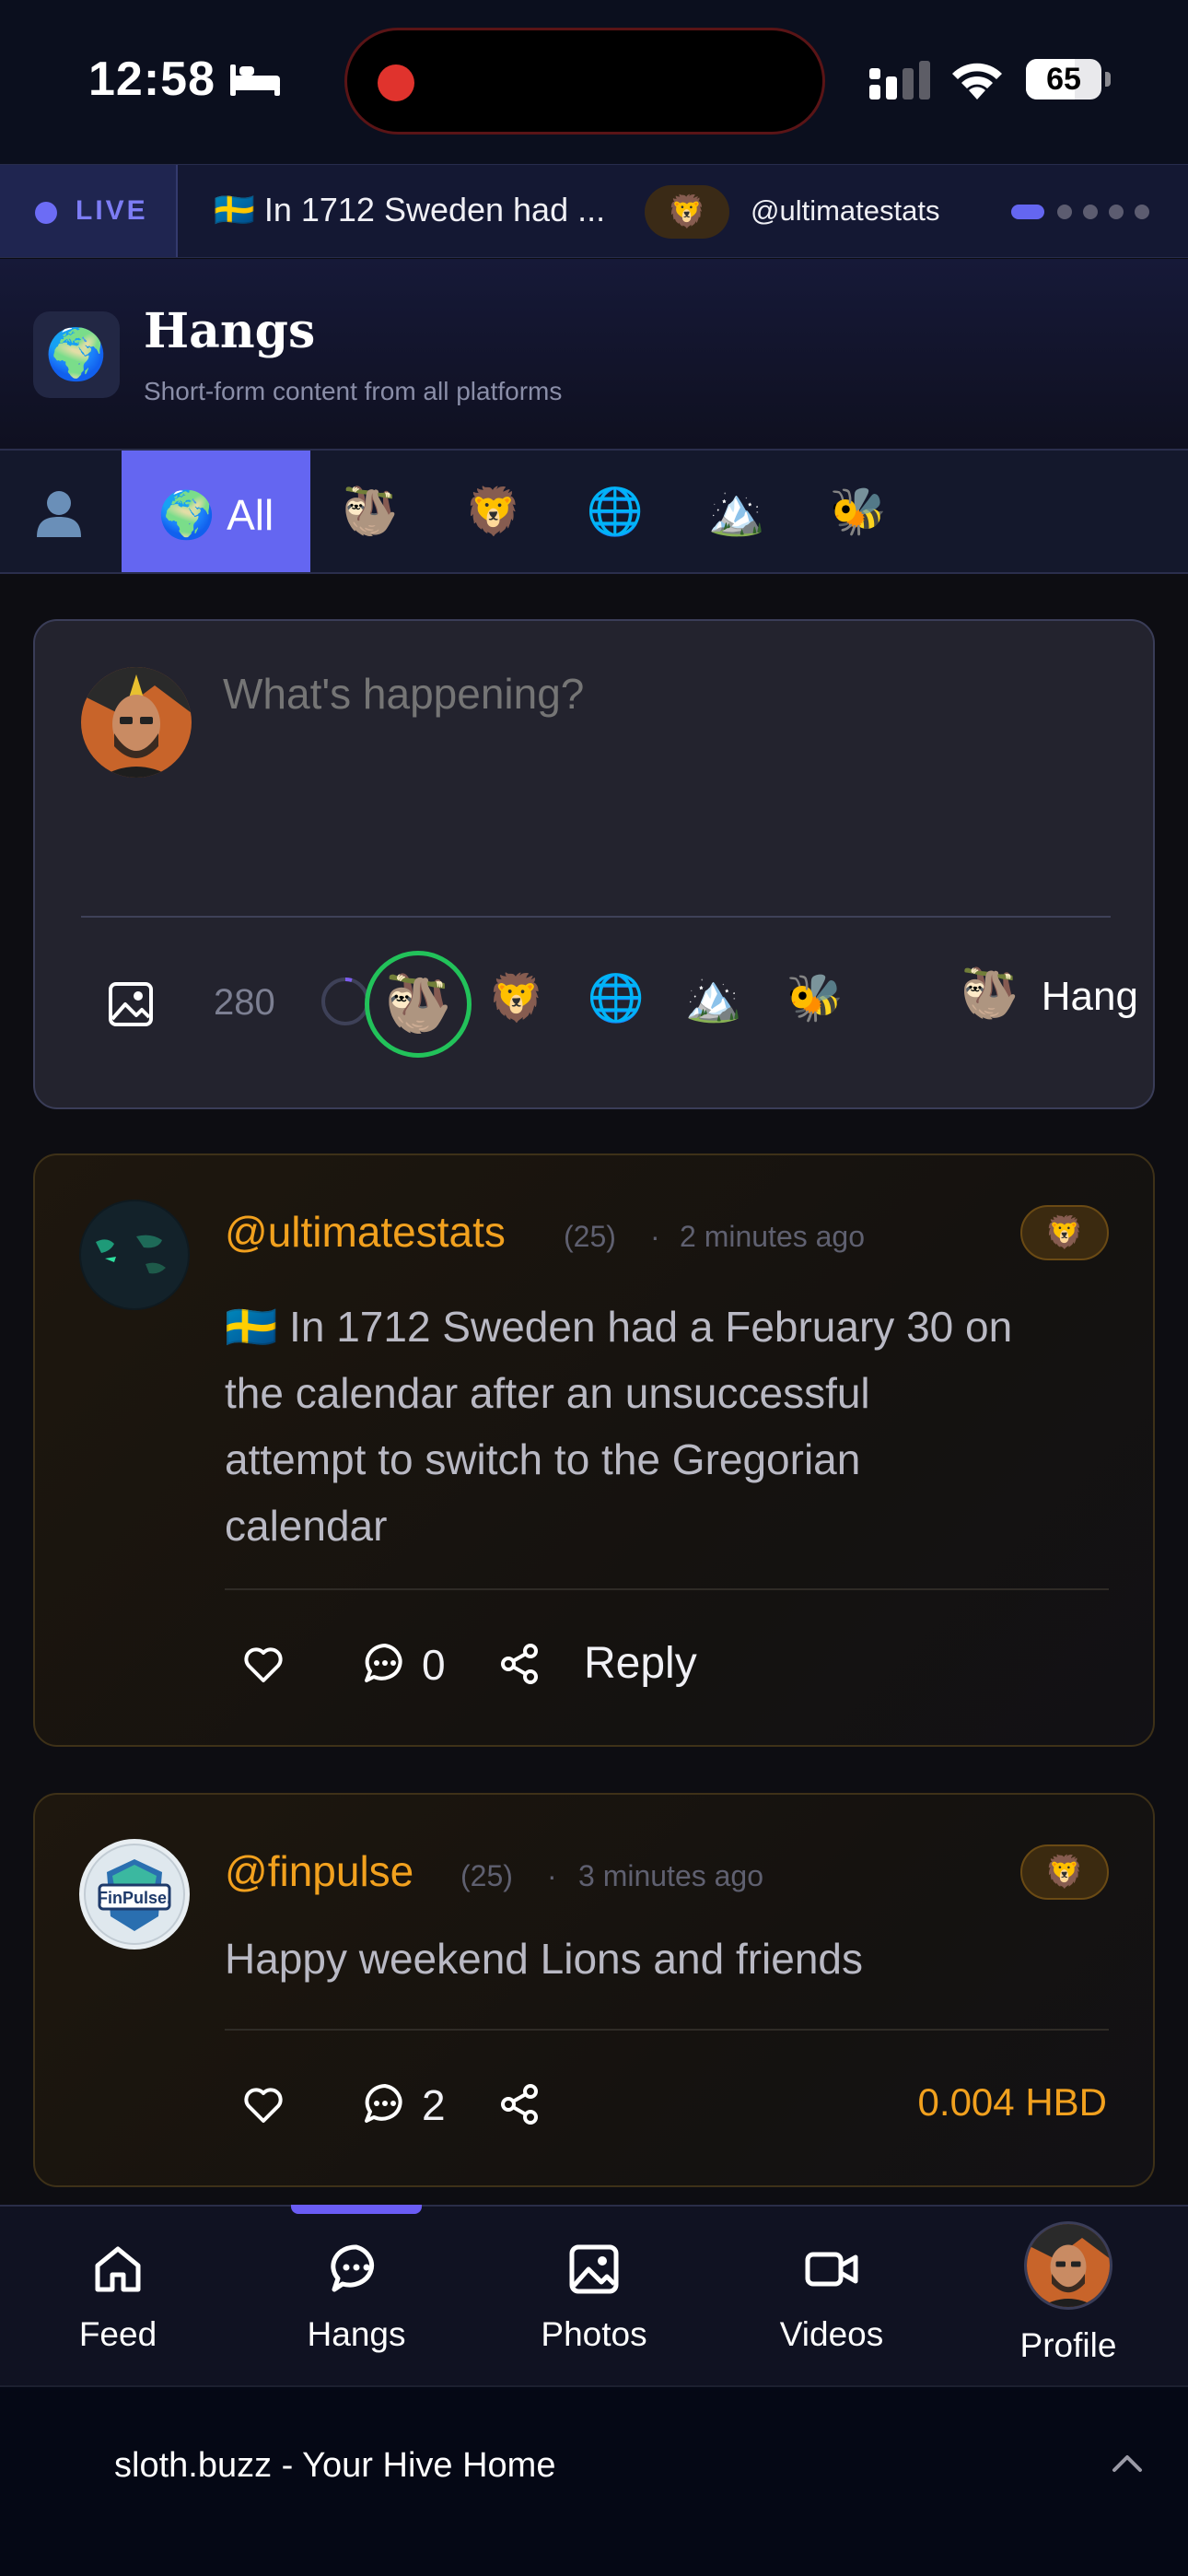 The width and height of the screenshot is (1188, 2576). What do you see at coordinates (1127, 2463) in the screenshot?
I see `chevron-up-icon` at bounding box center [1127, 2463].